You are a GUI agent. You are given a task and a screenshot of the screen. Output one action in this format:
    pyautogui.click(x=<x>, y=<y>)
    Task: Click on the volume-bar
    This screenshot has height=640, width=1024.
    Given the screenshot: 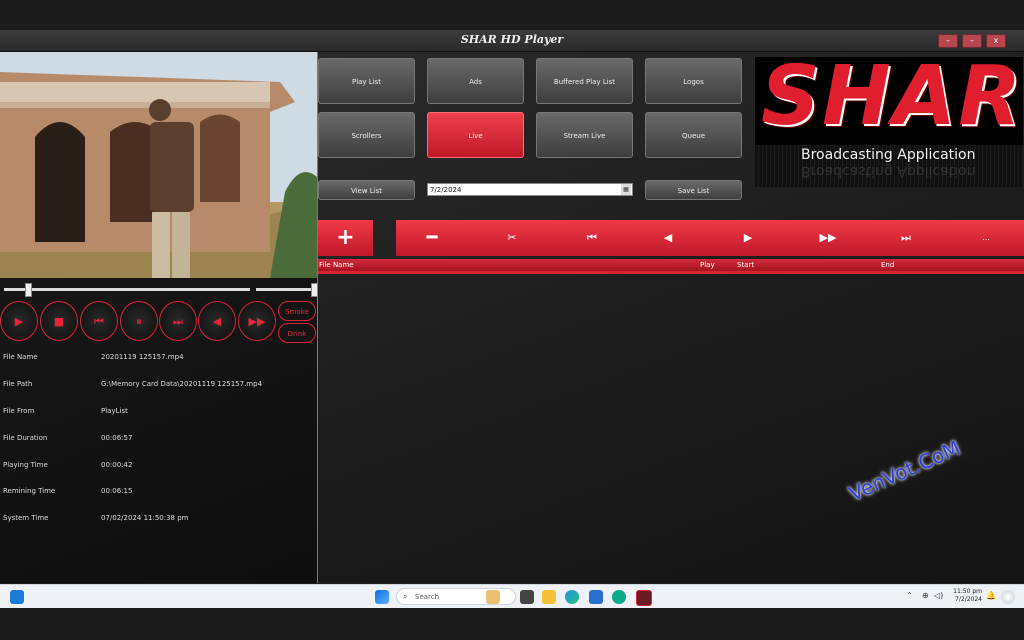 What is the action you would take?
    pyautogui.click(x=285, y=289)
    